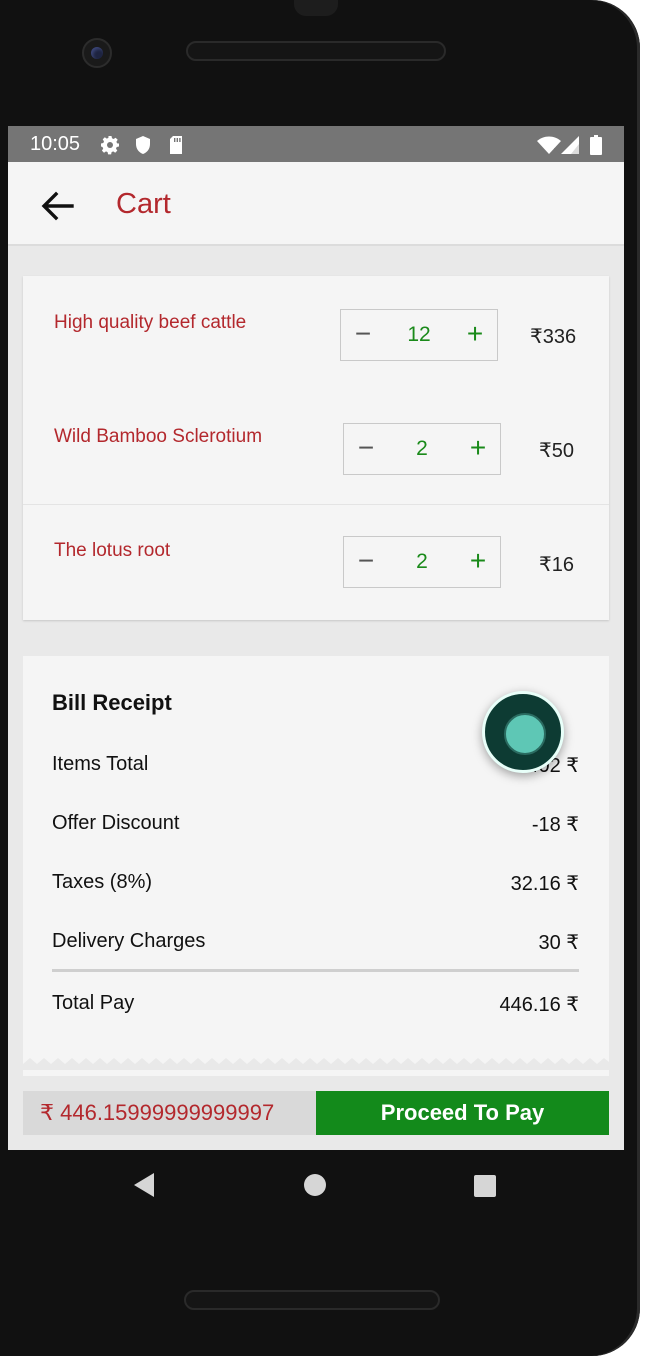  What do you see at coordinates (97, 53) in the screenshot?
I see `front-camera-icon` at bounding box center [97, 53].